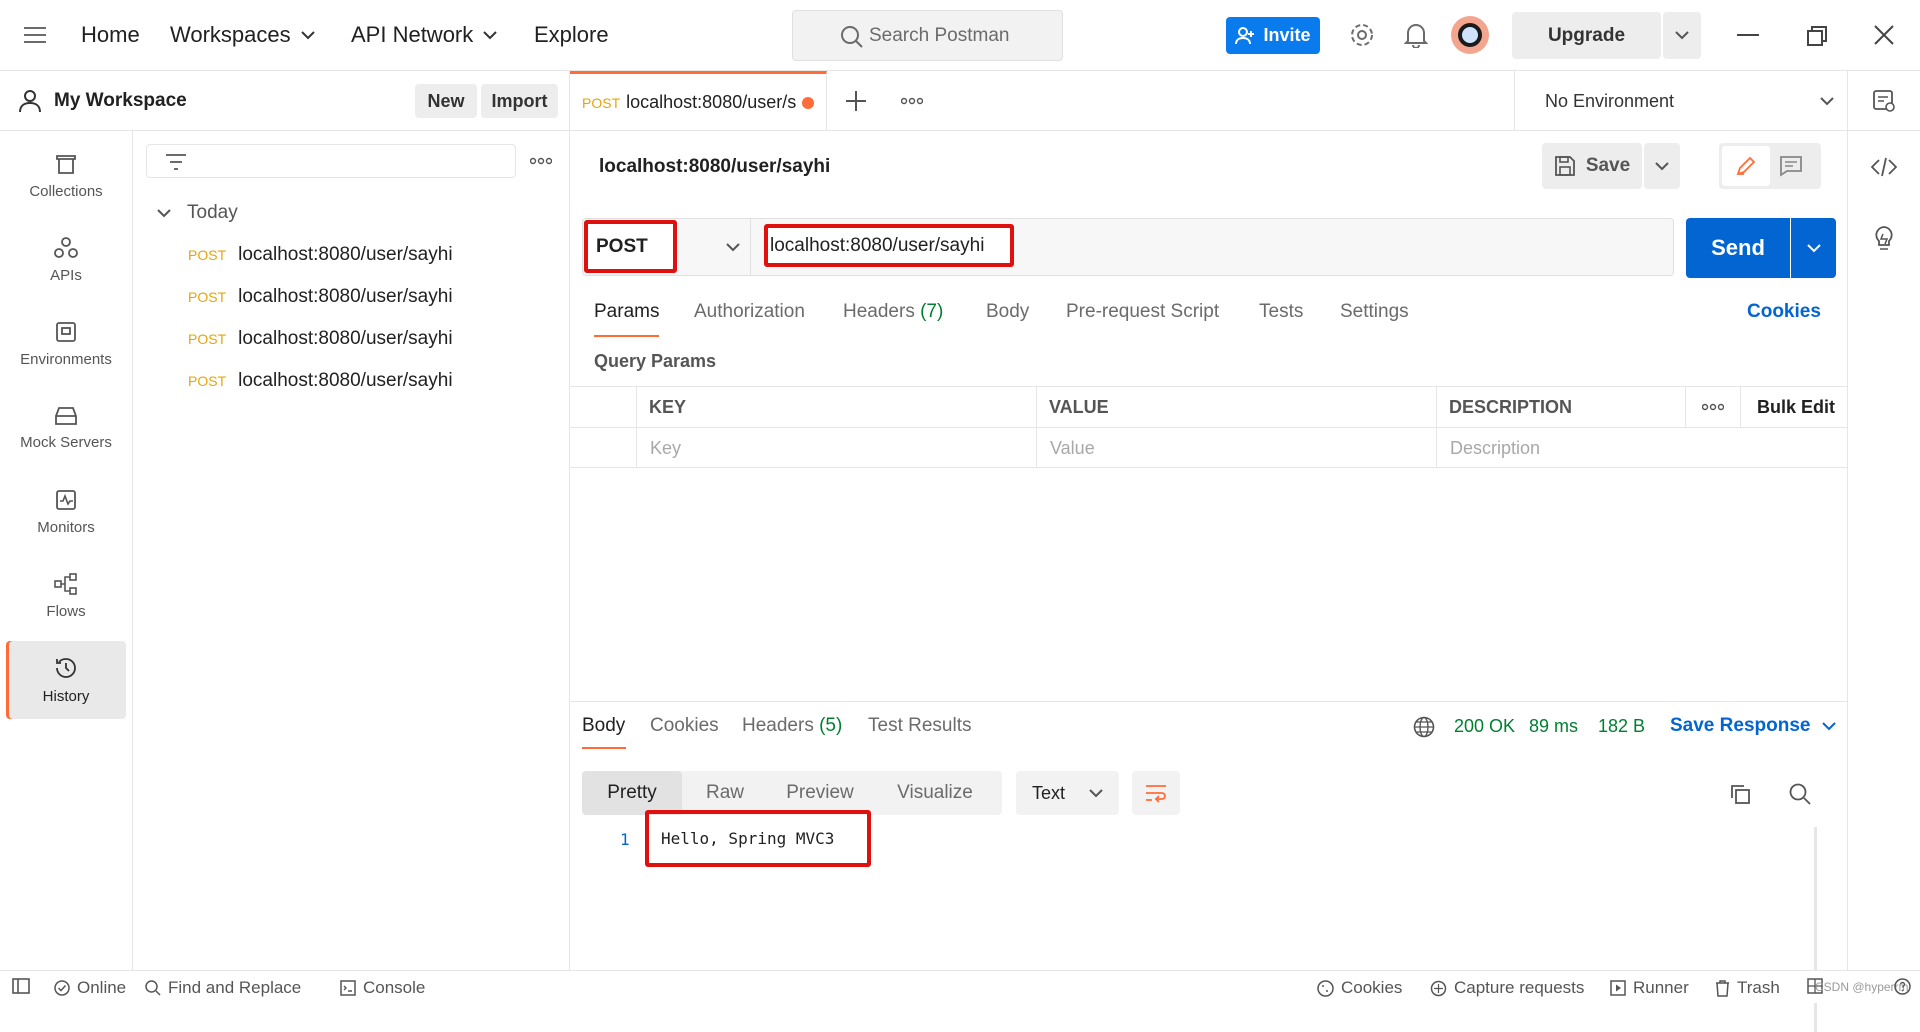 The image size is (1920, 1032). I want to click on request-tab: POST localhost:8080/user/s, so click(698, 101).